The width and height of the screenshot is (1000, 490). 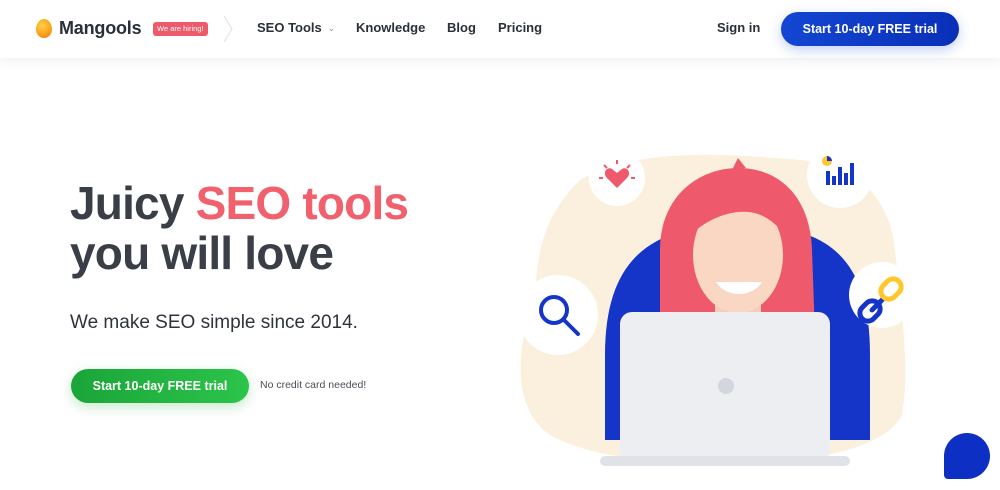 I want to click on nav-knowledge: Knowledge, so click(x=390, y=27).